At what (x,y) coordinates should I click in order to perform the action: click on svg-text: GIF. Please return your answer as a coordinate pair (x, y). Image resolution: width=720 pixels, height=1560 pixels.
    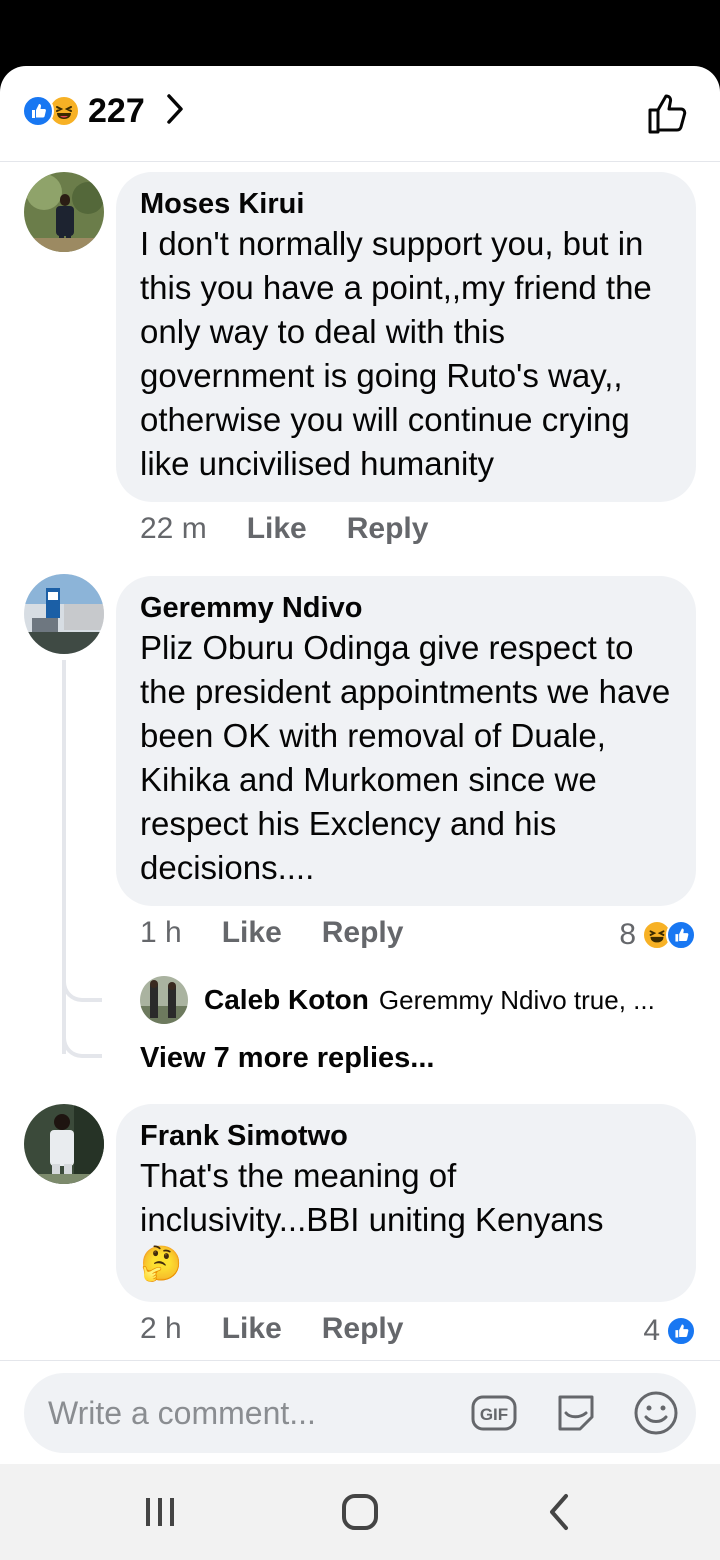
    Looking at the image, I should click on (494, 1414).